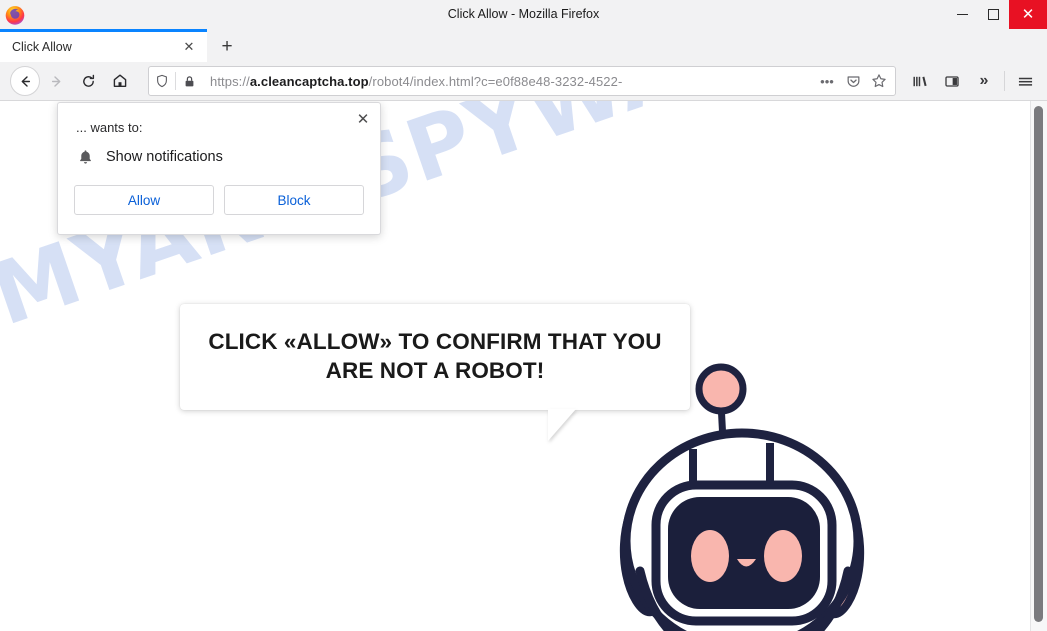  I want to click on toolbar-divider, so click(1004, 81).